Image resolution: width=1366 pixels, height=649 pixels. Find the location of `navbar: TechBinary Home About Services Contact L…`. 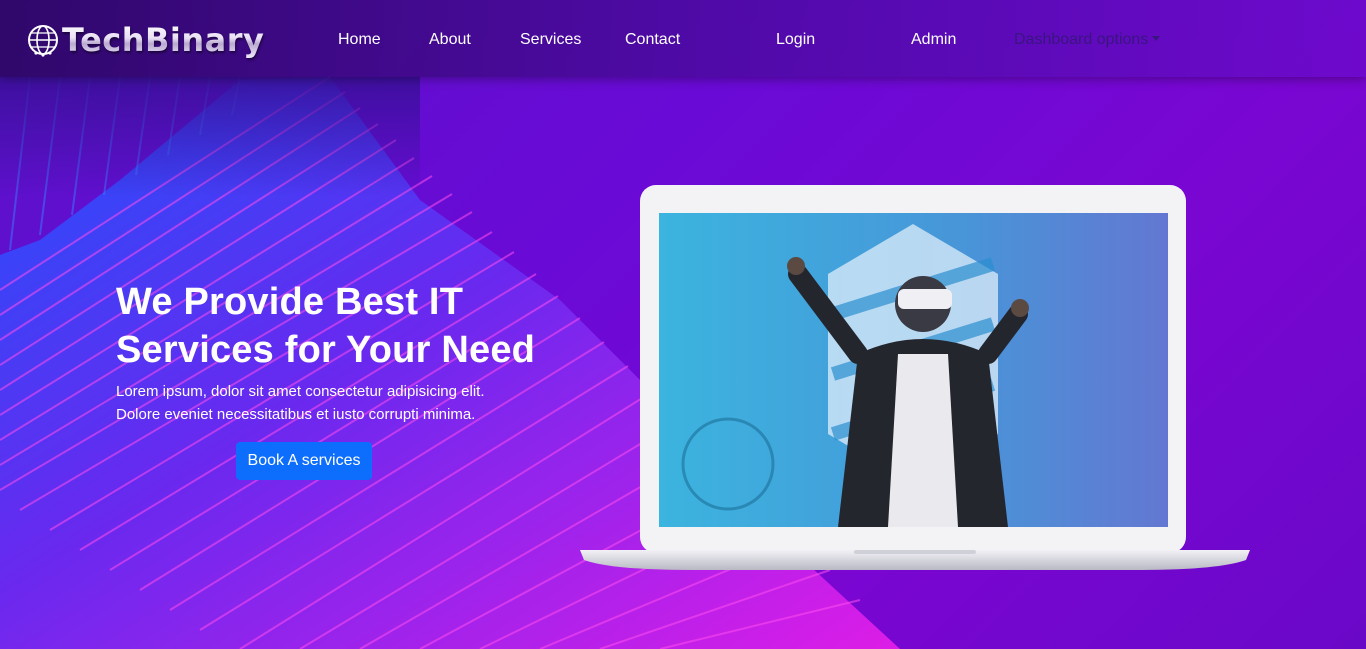

navbar: TechBinary Home About Services Contact L… is located at coordinates (683, 38).